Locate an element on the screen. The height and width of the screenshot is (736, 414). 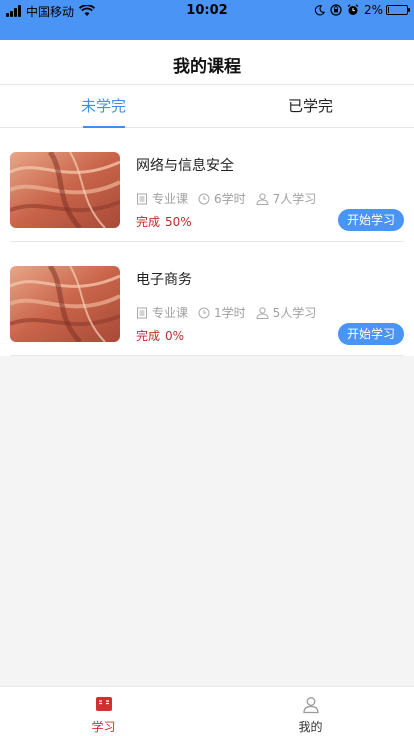
battery-percent: 2% is located at coordinates (373, 10).